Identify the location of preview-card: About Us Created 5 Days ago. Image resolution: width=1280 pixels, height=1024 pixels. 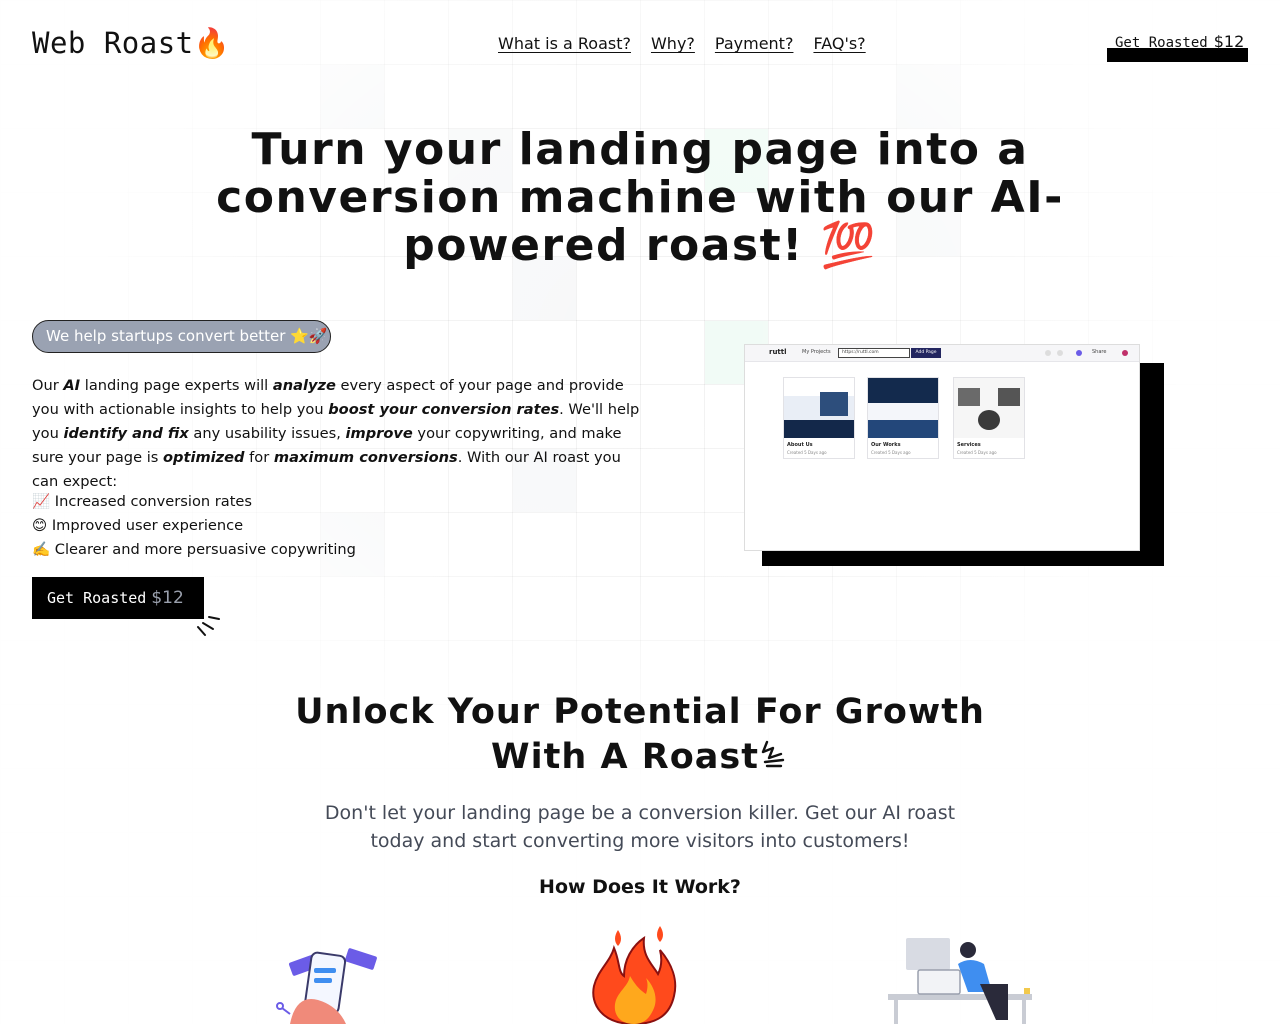
(819, 418).